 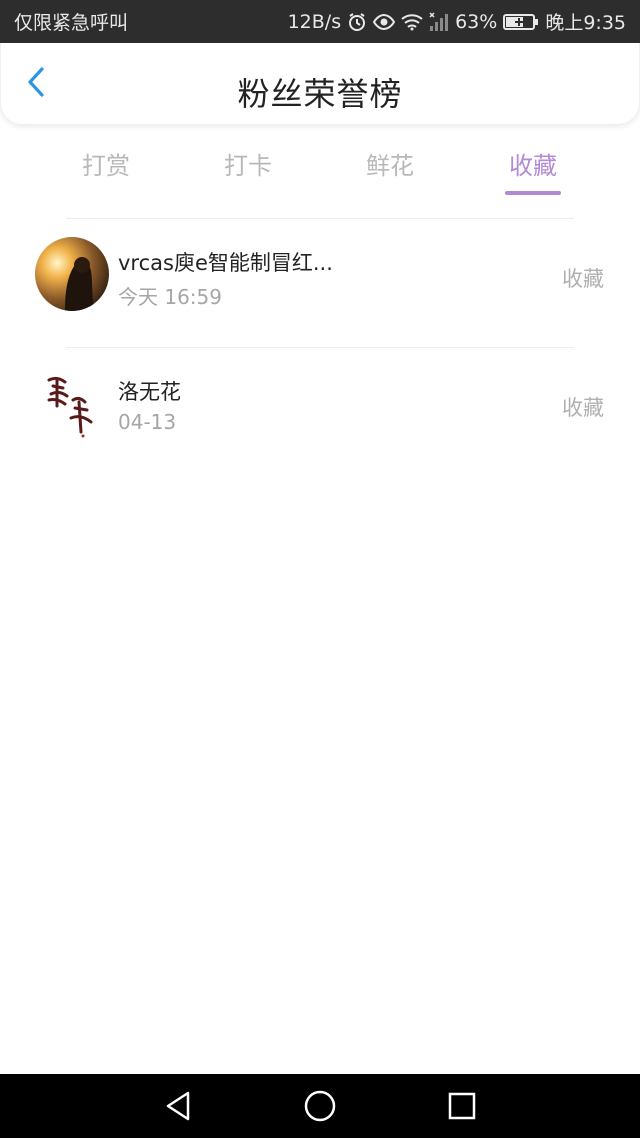 I want to click on battery-charging-icon, so click(x=521, y=22).